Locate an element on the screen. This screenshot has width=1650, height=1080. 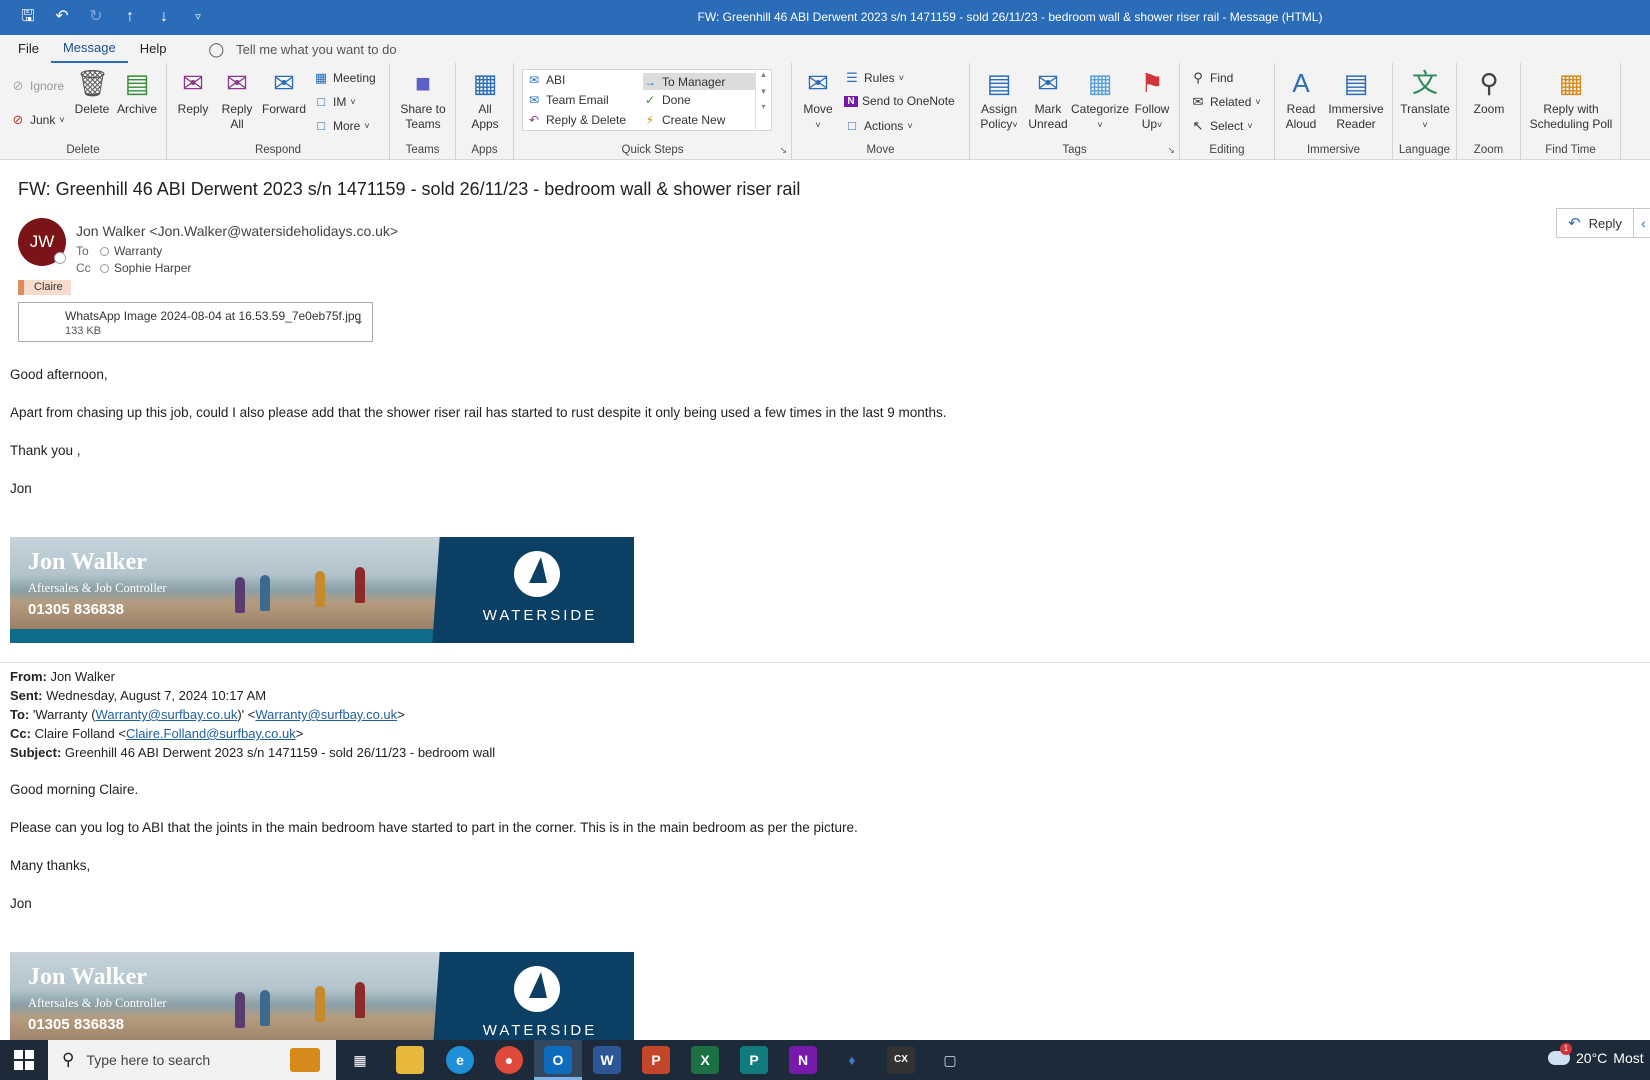
publisher-icon: P is located at coordinates (754, 1060).